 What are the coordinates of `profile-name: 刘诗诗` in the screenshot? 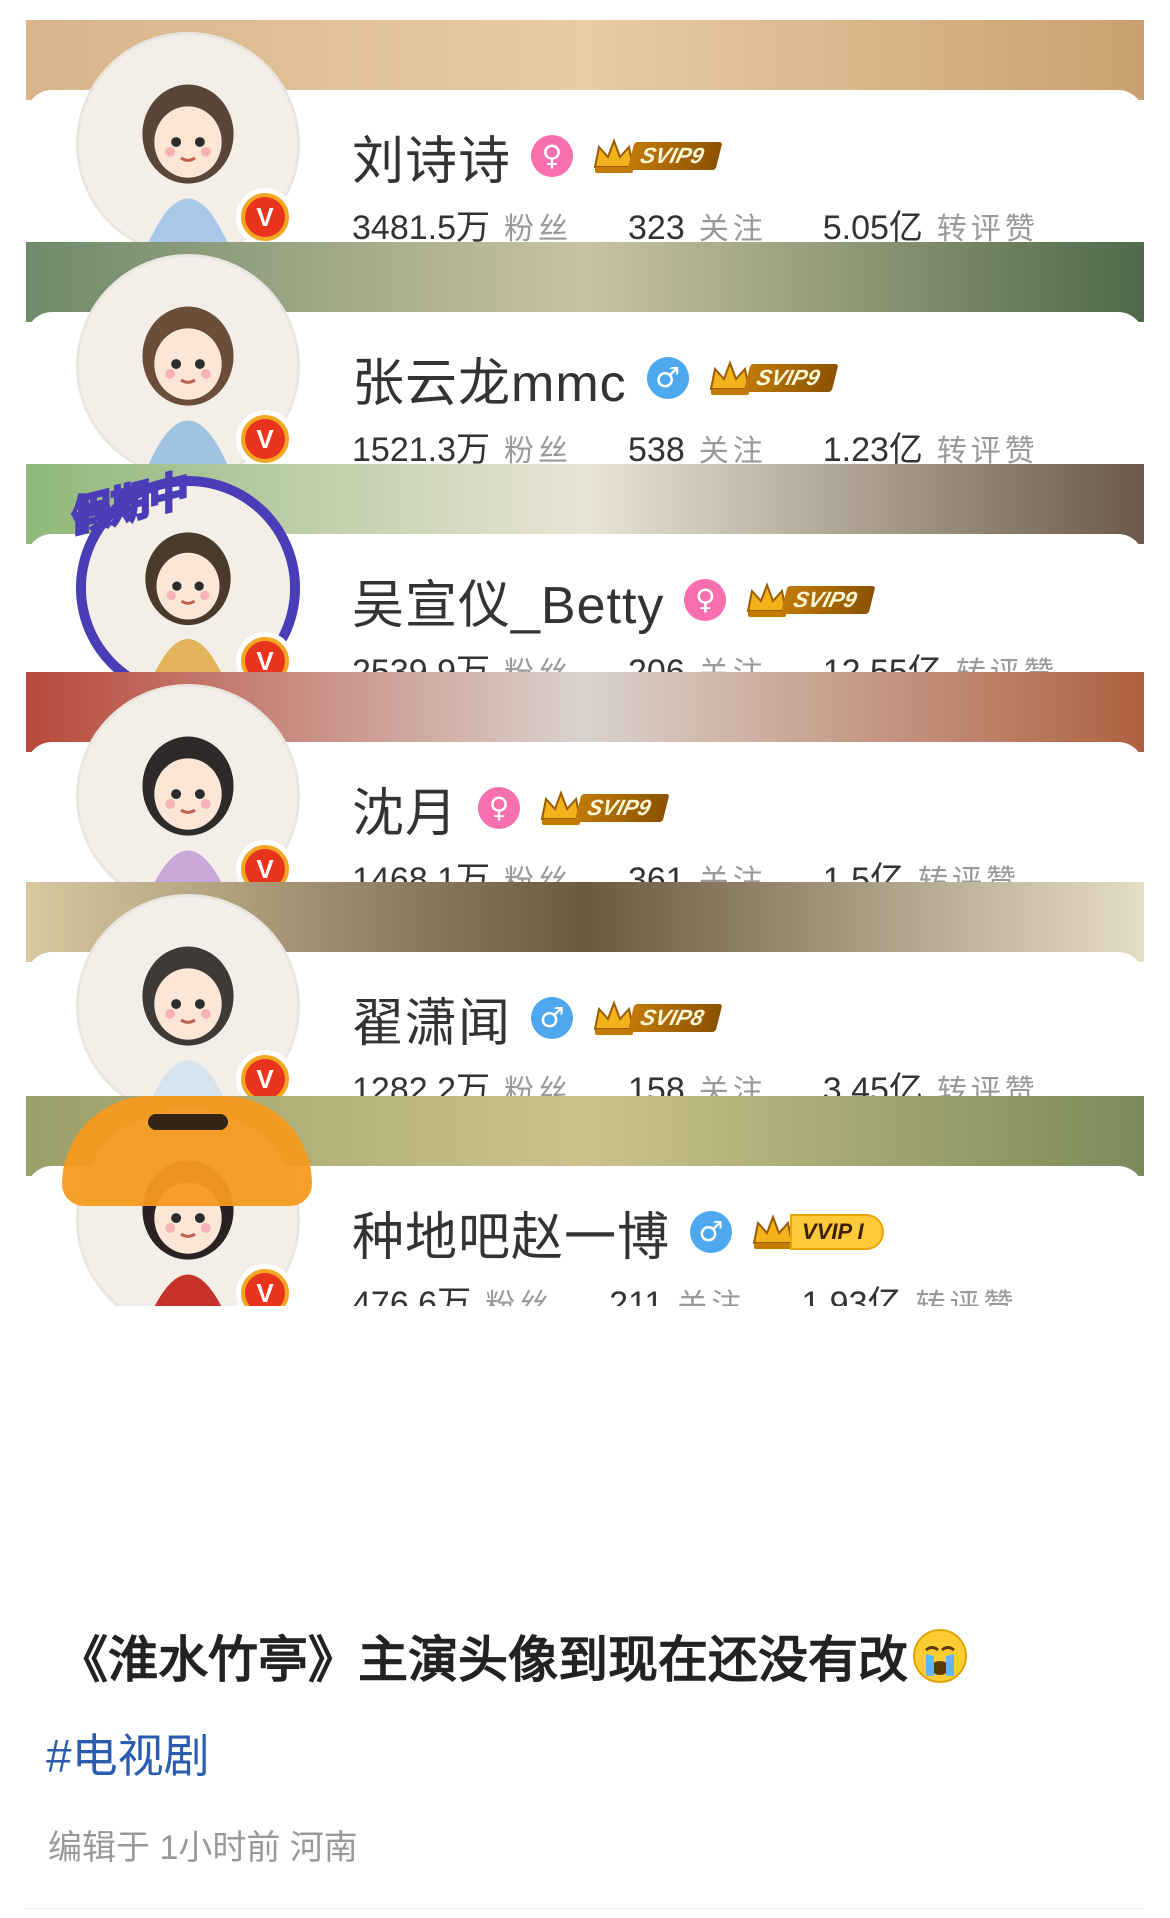 It's located at (431, 156).